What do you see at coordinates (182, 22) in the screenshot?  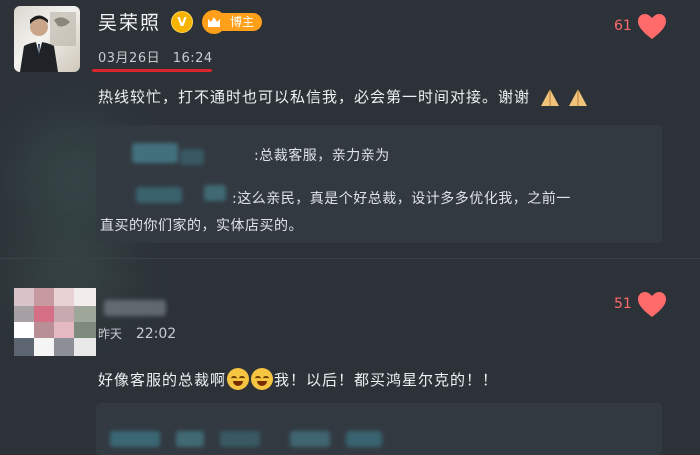 I see `verified-badge-icon: V` at bounding box center [182, 22].